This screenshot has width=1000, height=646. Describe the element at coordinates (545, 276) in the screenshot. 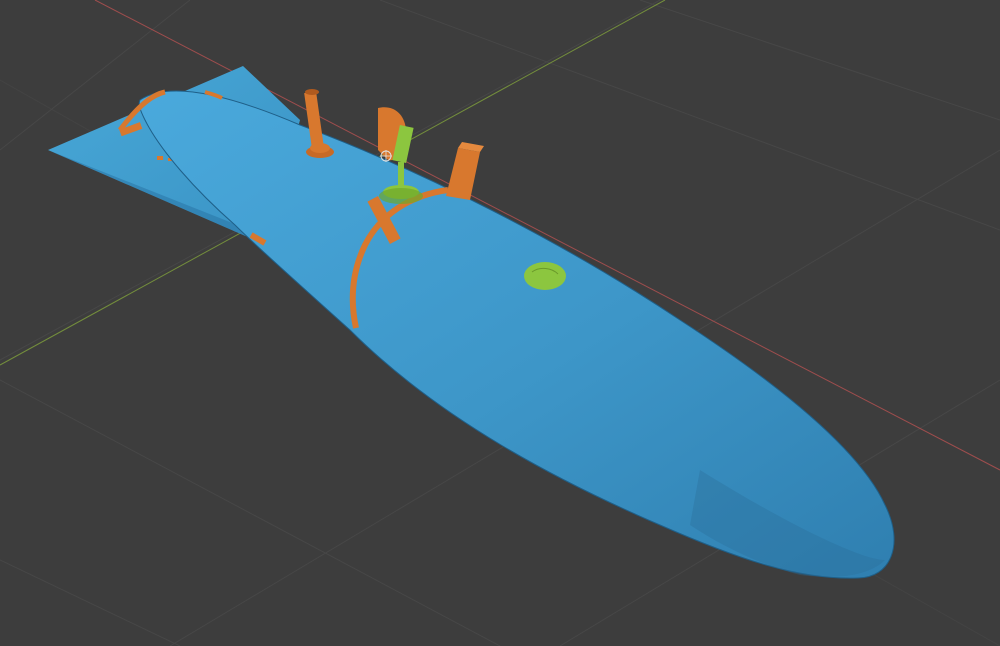

I see `hatch-disc` at that location.